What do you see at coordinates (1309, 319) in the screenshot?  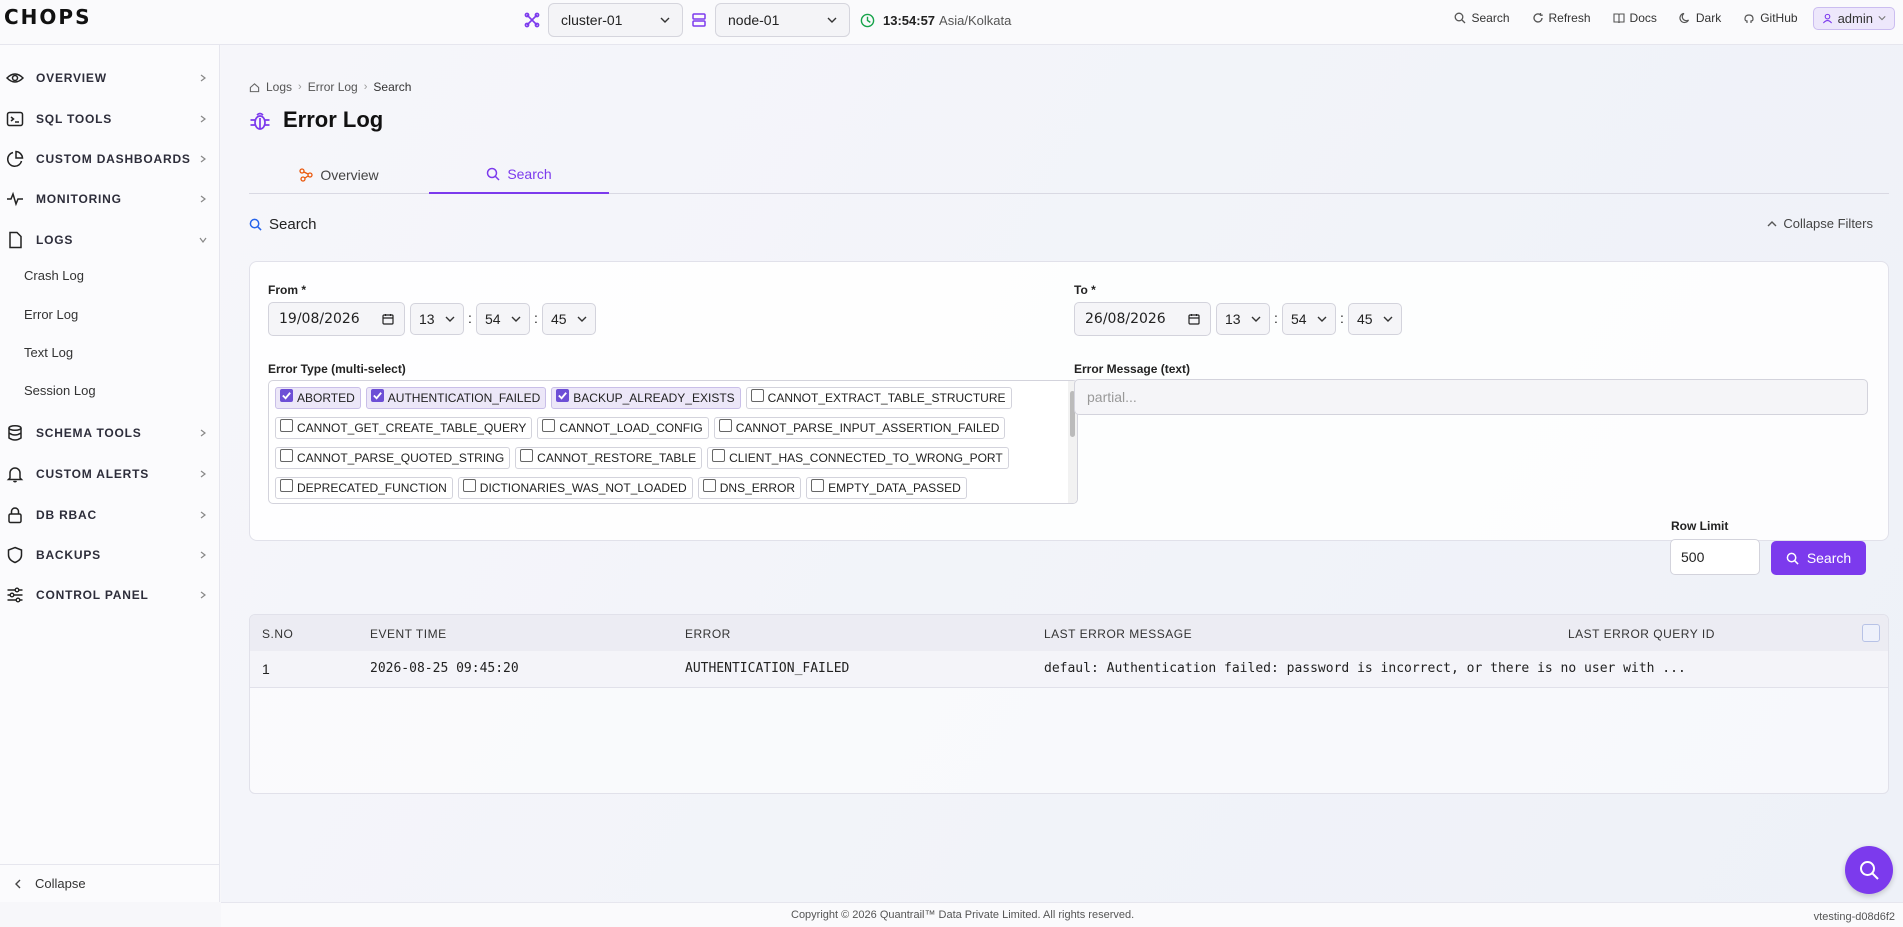 I see `to-minute-select: 54` at bounding box center [1309, 319].